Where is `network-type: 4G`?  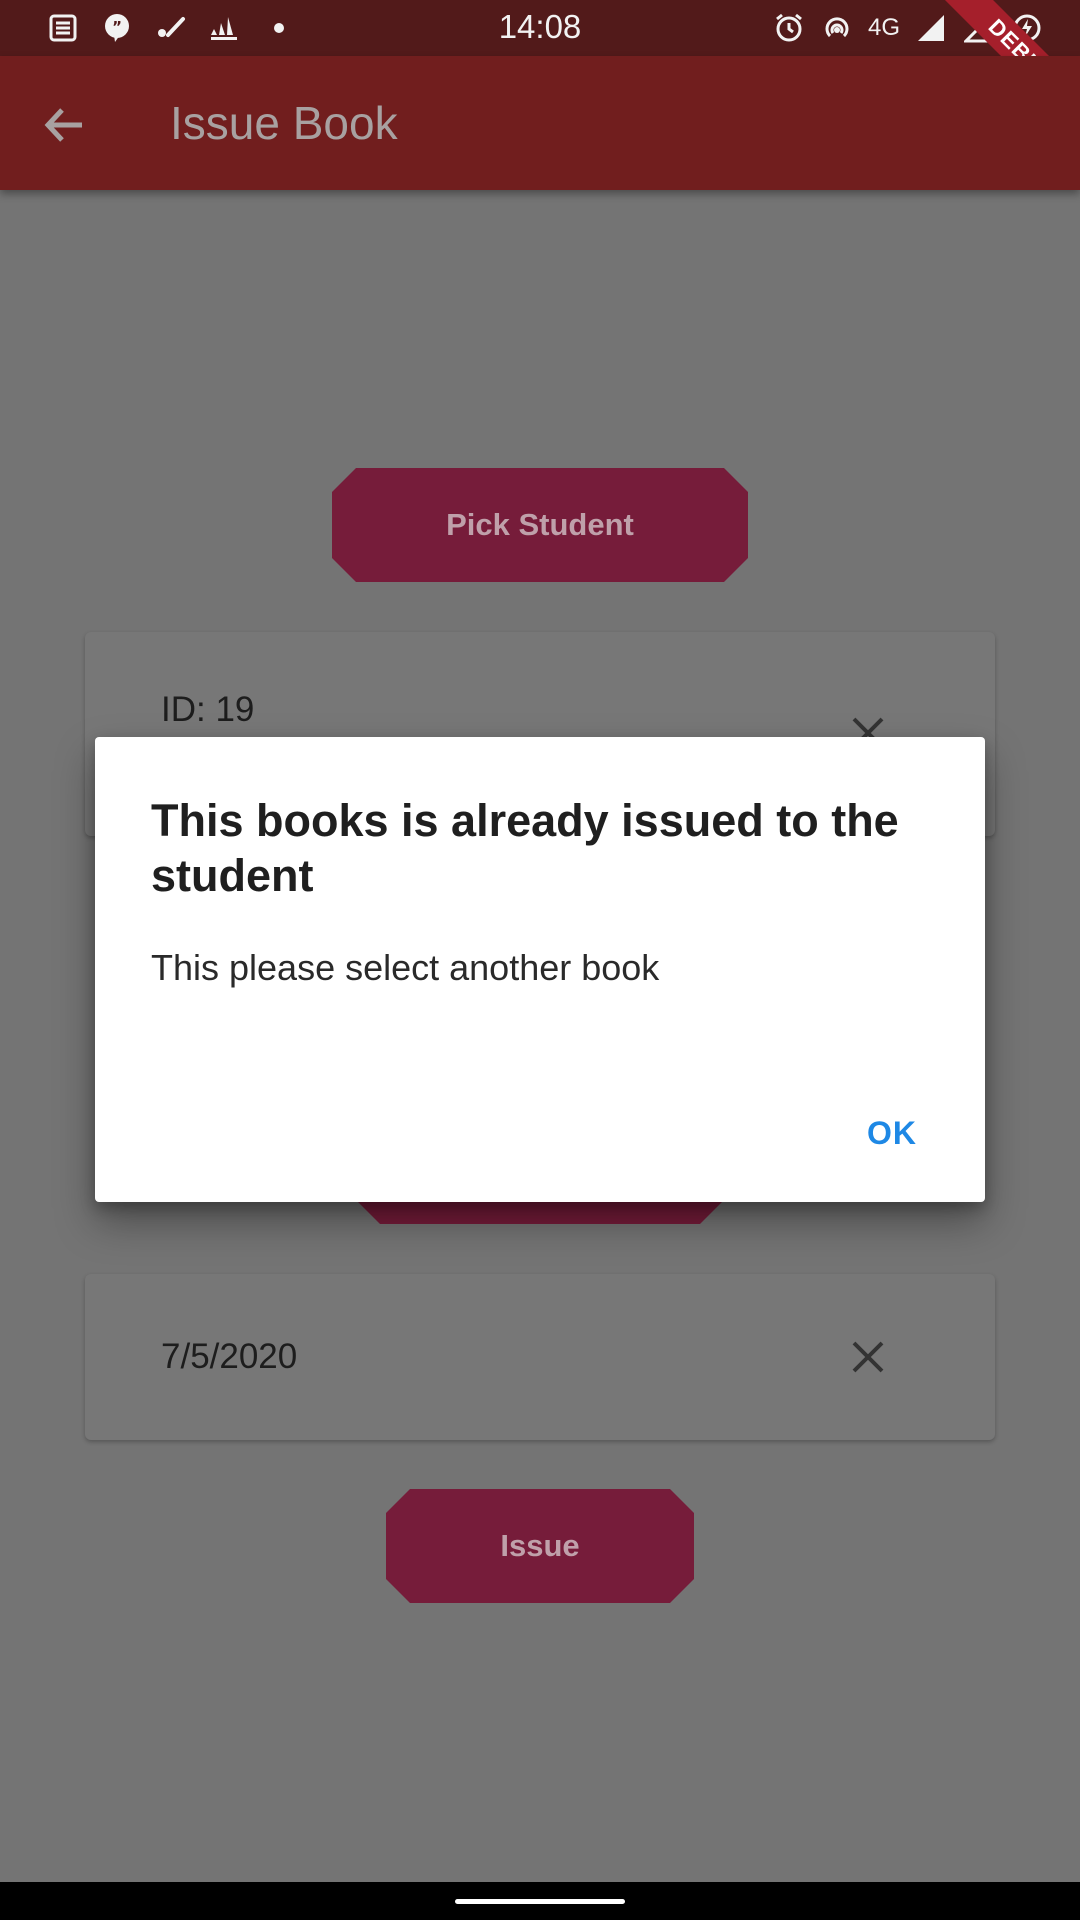 network-type: 4G is located at coordinates (883, 27).